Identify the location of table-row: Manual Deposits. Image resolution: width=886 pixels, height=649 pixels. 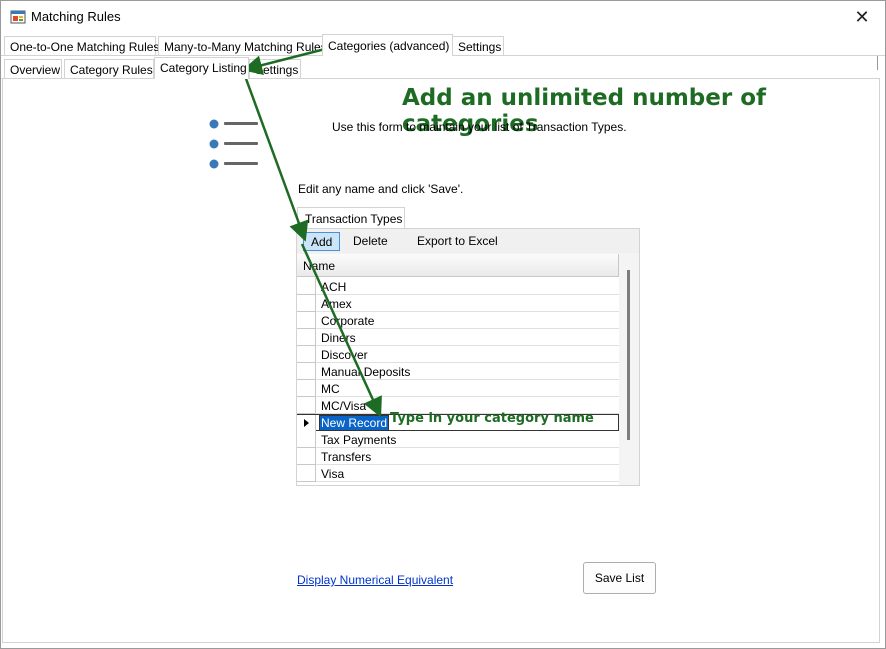
(458, 371).